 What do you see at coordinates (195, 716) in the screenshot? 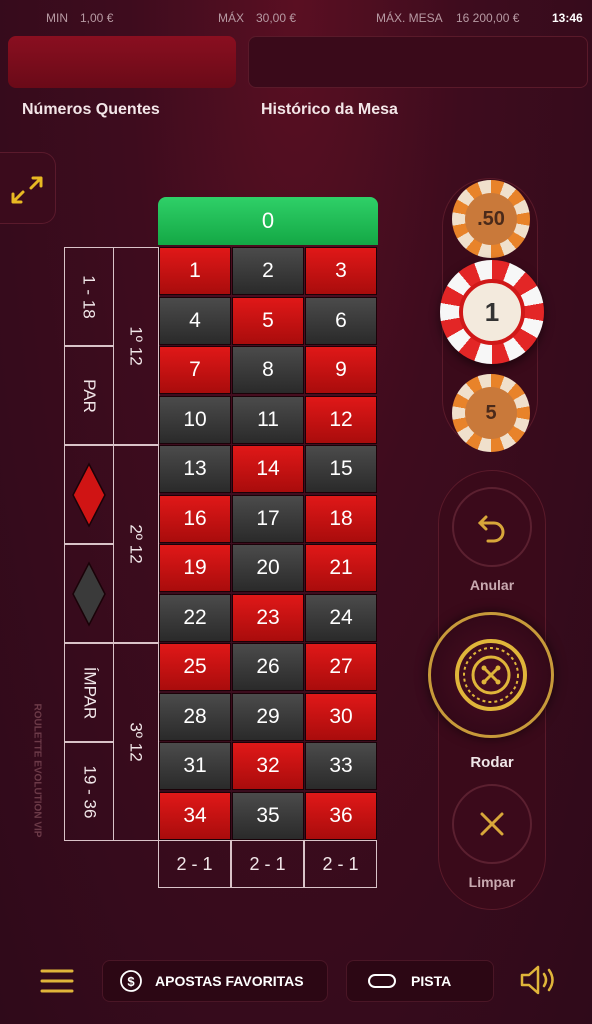
I see `number-cell-28: 28` at bounding box center [195, 716].